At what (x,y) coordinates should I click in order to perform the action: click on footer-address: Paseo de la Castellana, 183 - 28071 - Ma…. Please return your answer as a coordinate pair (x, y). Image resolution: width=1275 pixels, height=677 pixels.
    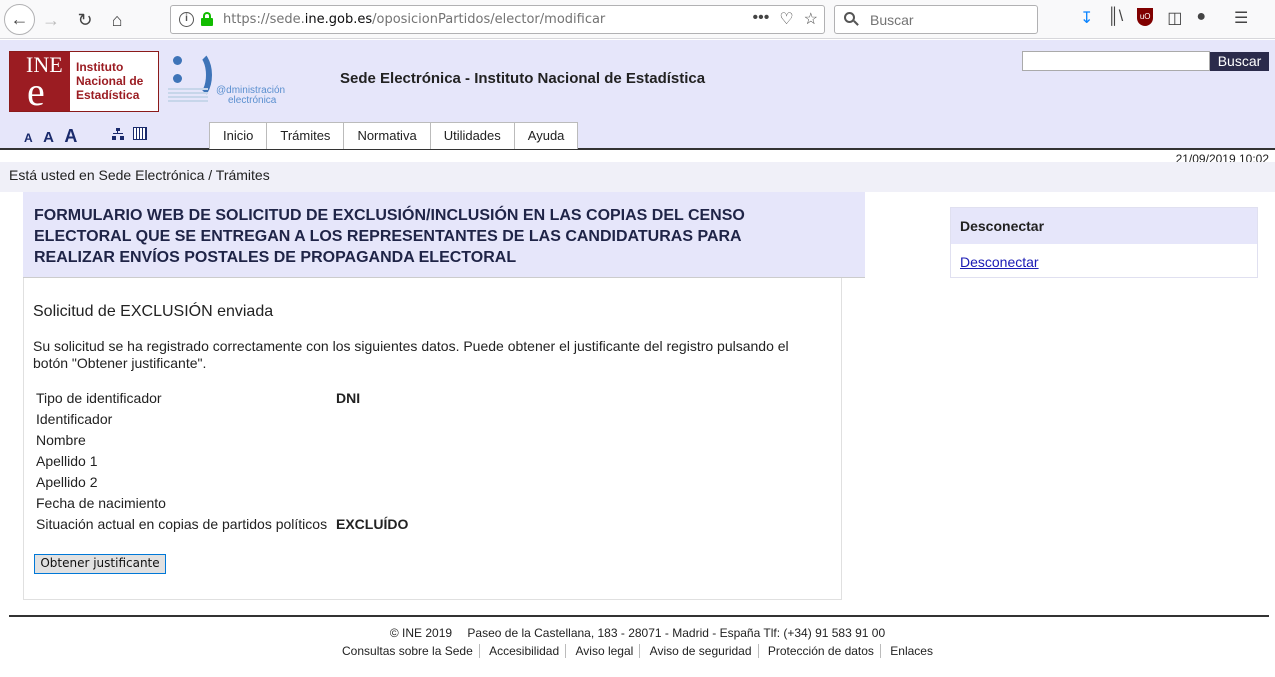
    Looking at the image, I should click on (676, 633).